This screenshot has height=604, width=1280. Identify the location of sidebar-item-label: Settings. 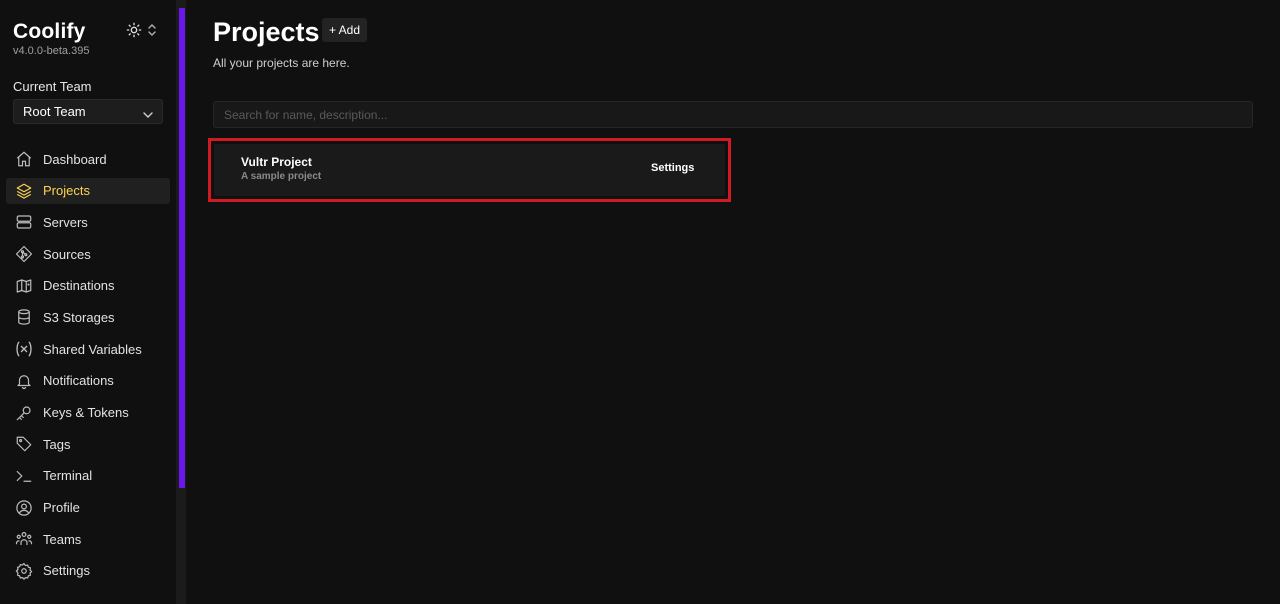
(66, 571).